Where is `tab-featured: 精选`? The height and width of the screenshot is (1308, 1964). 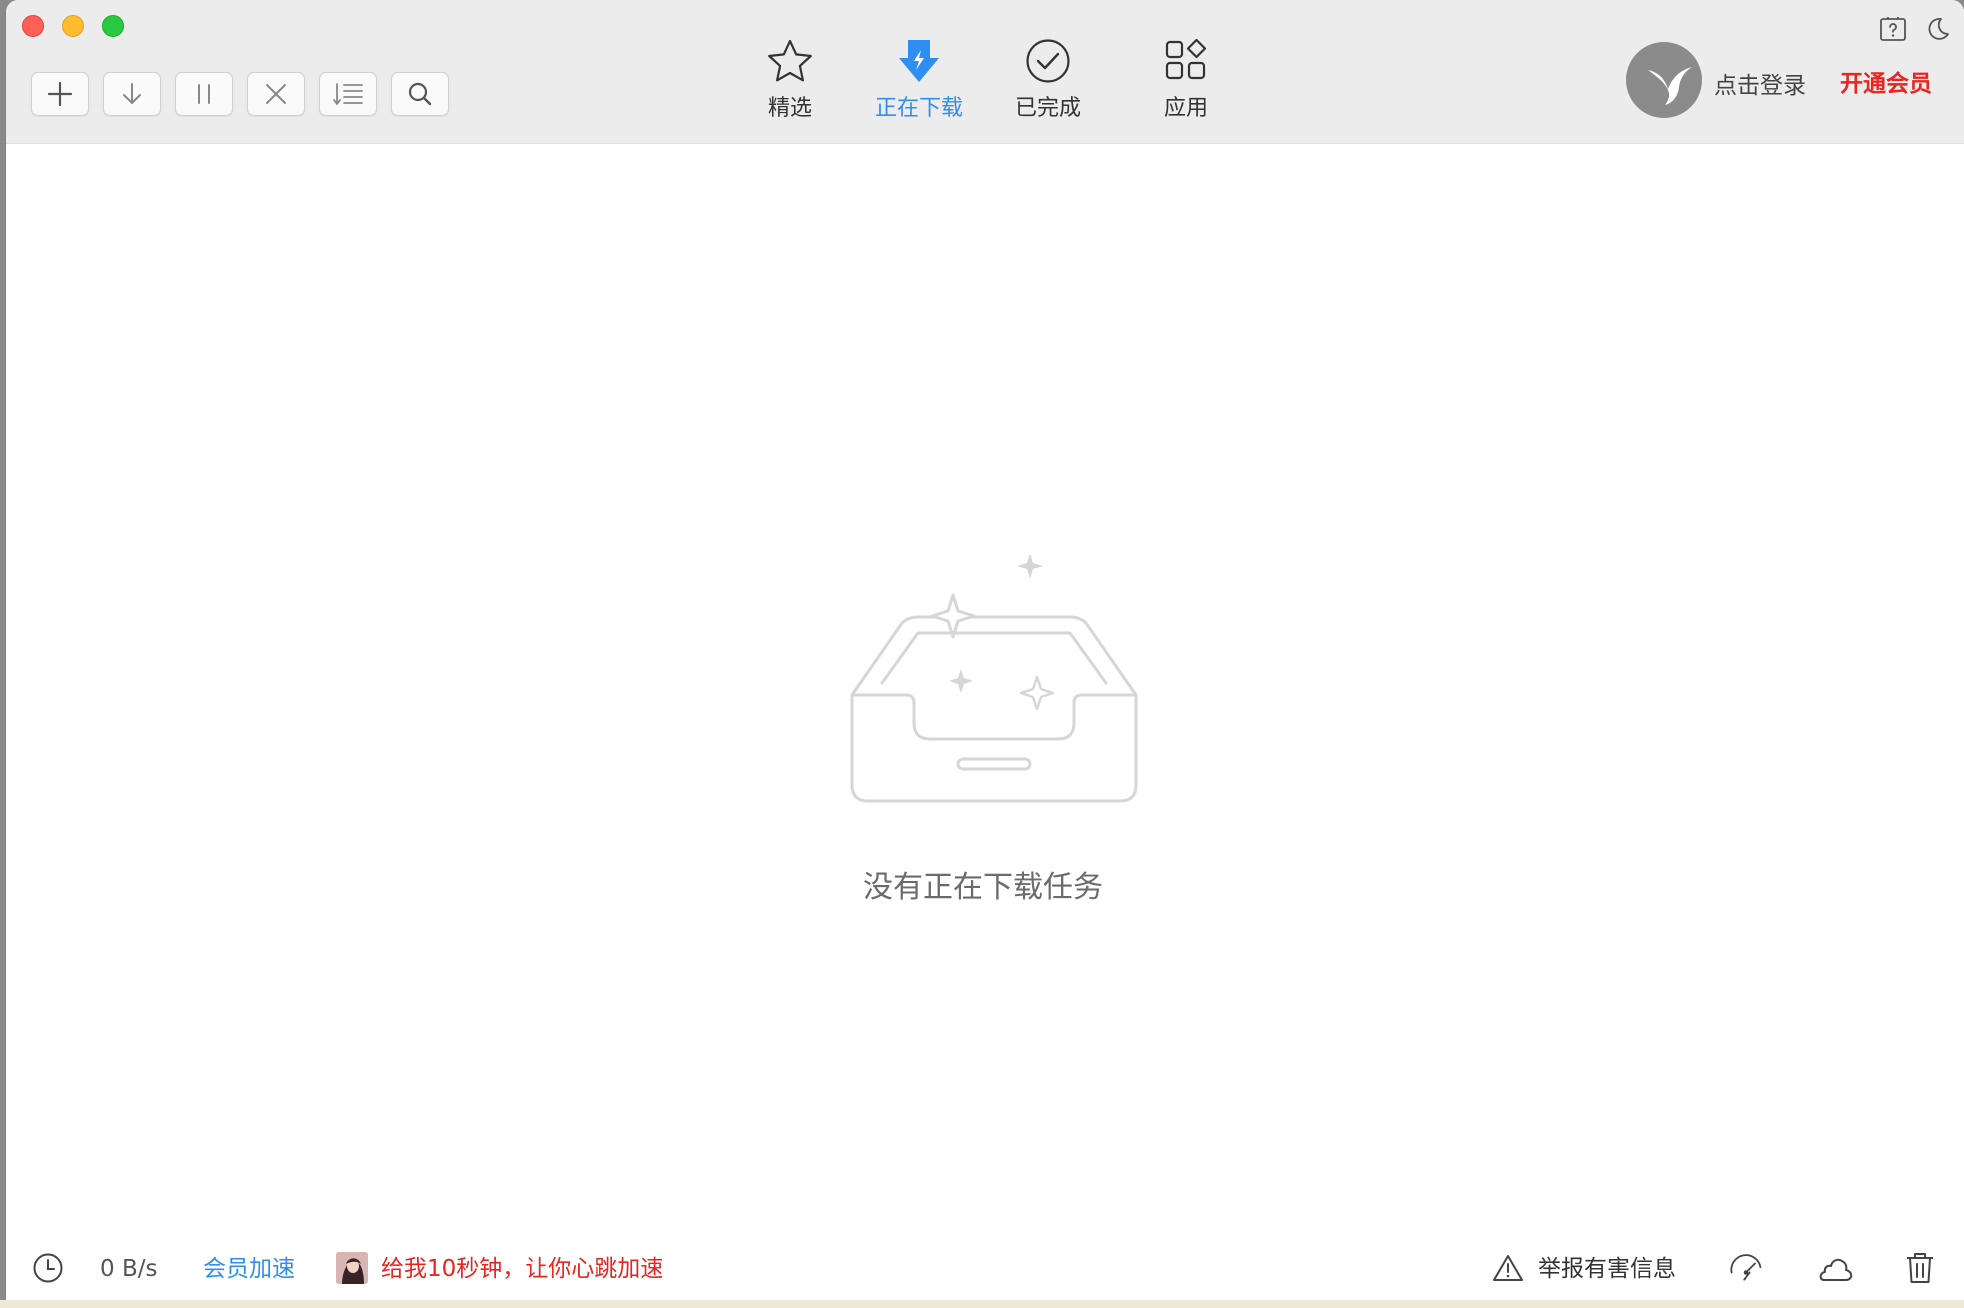 tab-featured: 精选 is located at coordinates (790, 81).